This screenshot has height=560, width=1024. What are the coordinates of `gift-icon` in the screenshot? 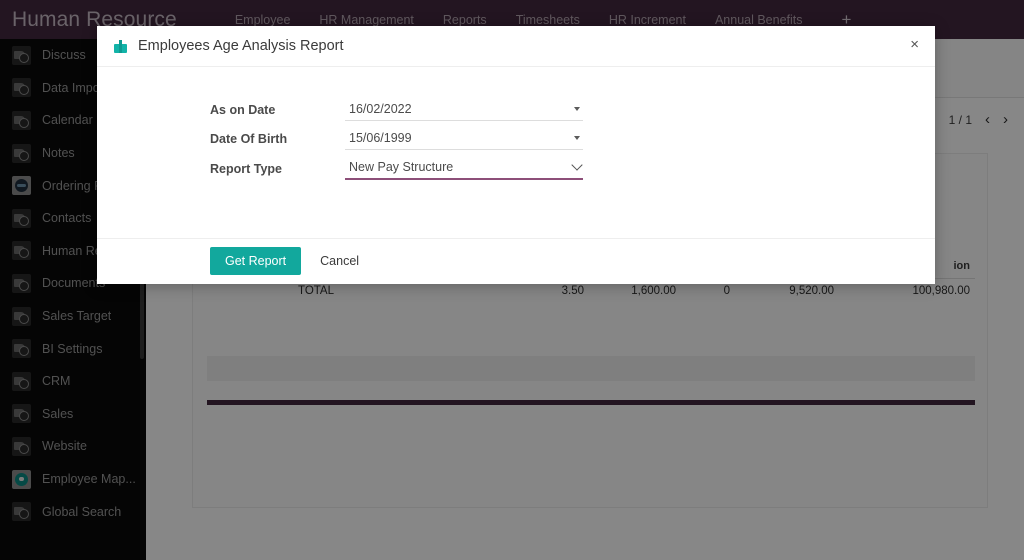 It's located at (120, 46).